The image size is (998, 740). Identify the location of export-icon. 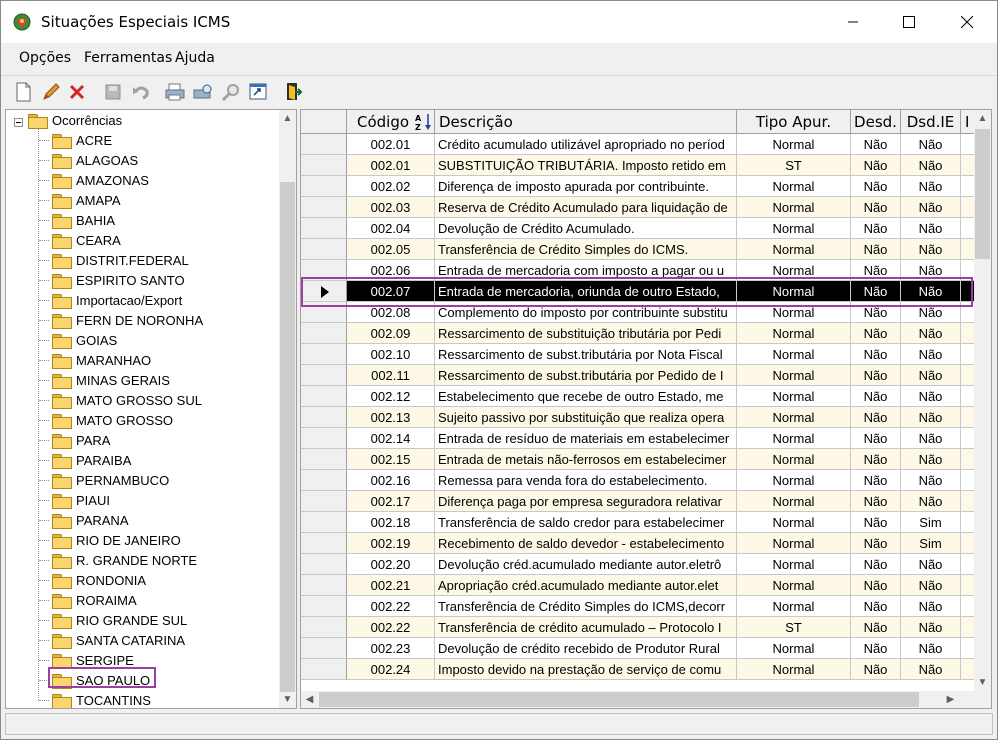
(259, 92).